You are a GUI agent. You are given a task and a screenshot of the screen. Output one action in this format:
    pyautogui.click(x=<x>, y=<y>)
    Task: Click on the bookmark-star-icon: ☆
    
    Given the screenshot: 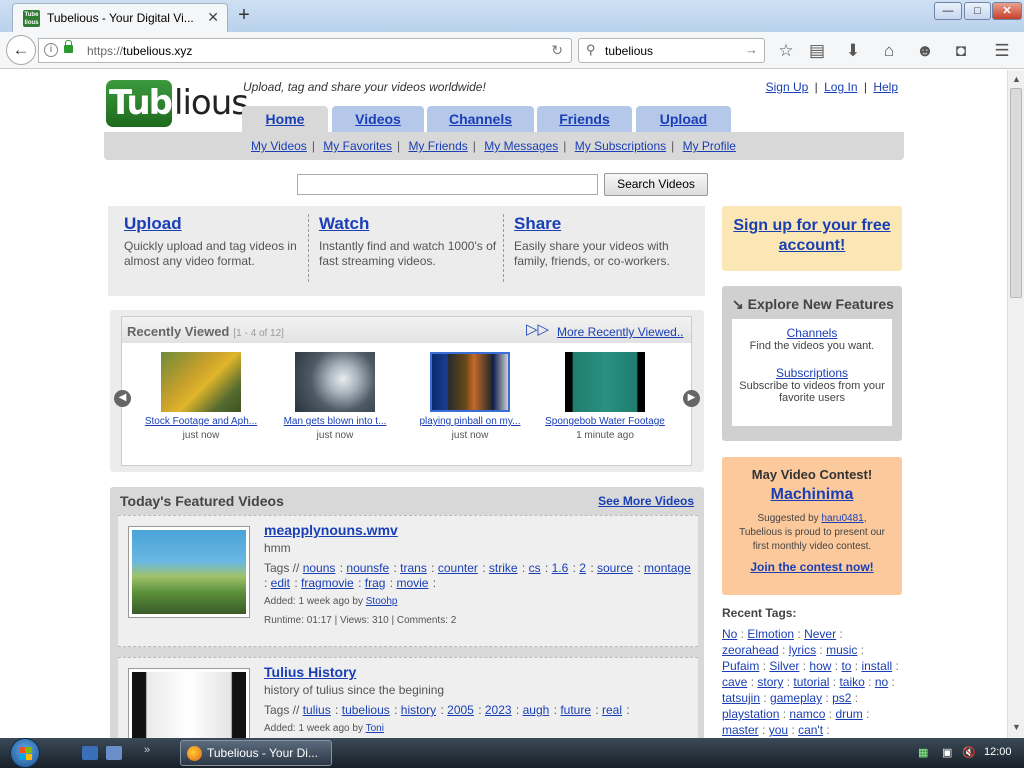 What is the action you would take?
    pyautogui.click(x=786, y=51)
    